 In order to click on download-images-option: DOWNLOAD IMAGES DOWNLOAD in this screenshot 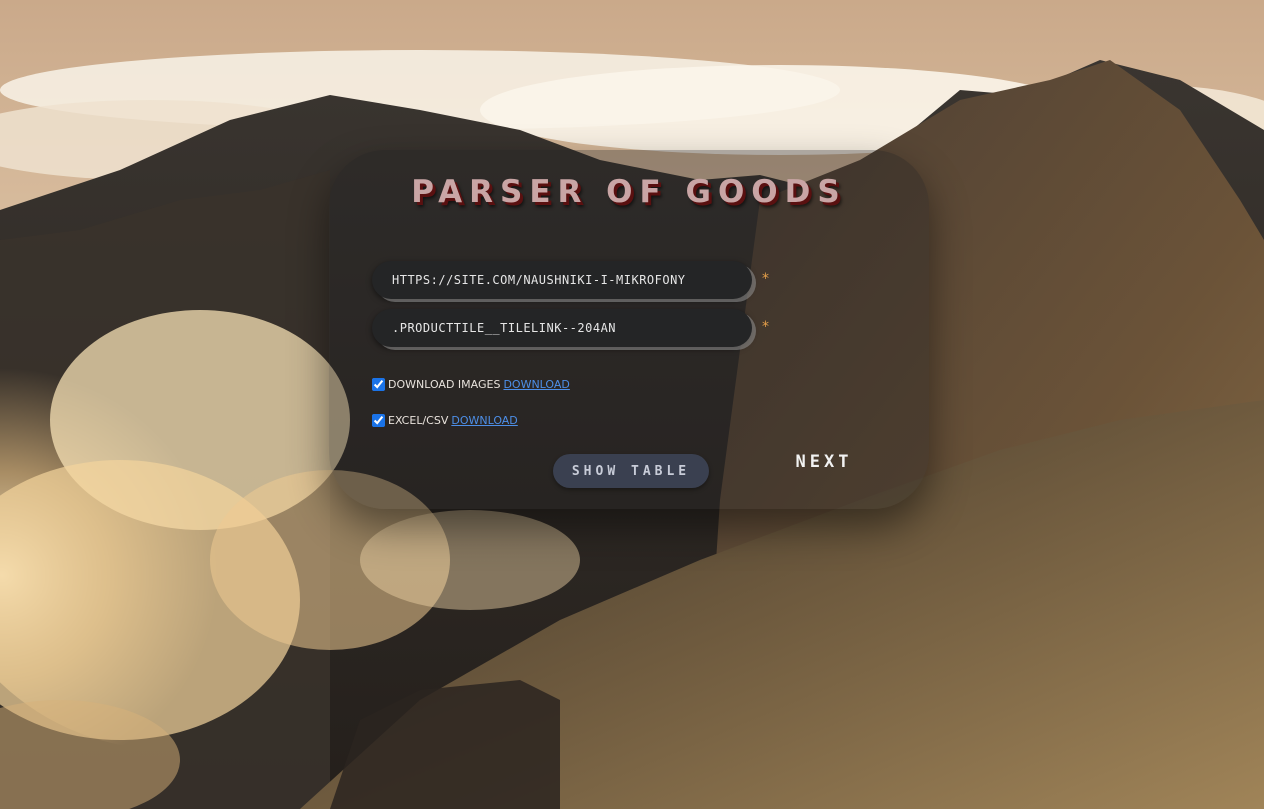, I will do `click(471, 384)`.